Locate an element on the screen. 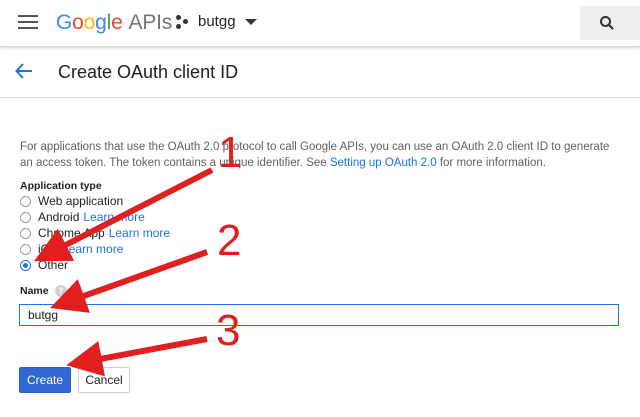 The width and height of the screenshot is (640, 417). annotation-number-1: 1 is located at coordinates (230, 152).